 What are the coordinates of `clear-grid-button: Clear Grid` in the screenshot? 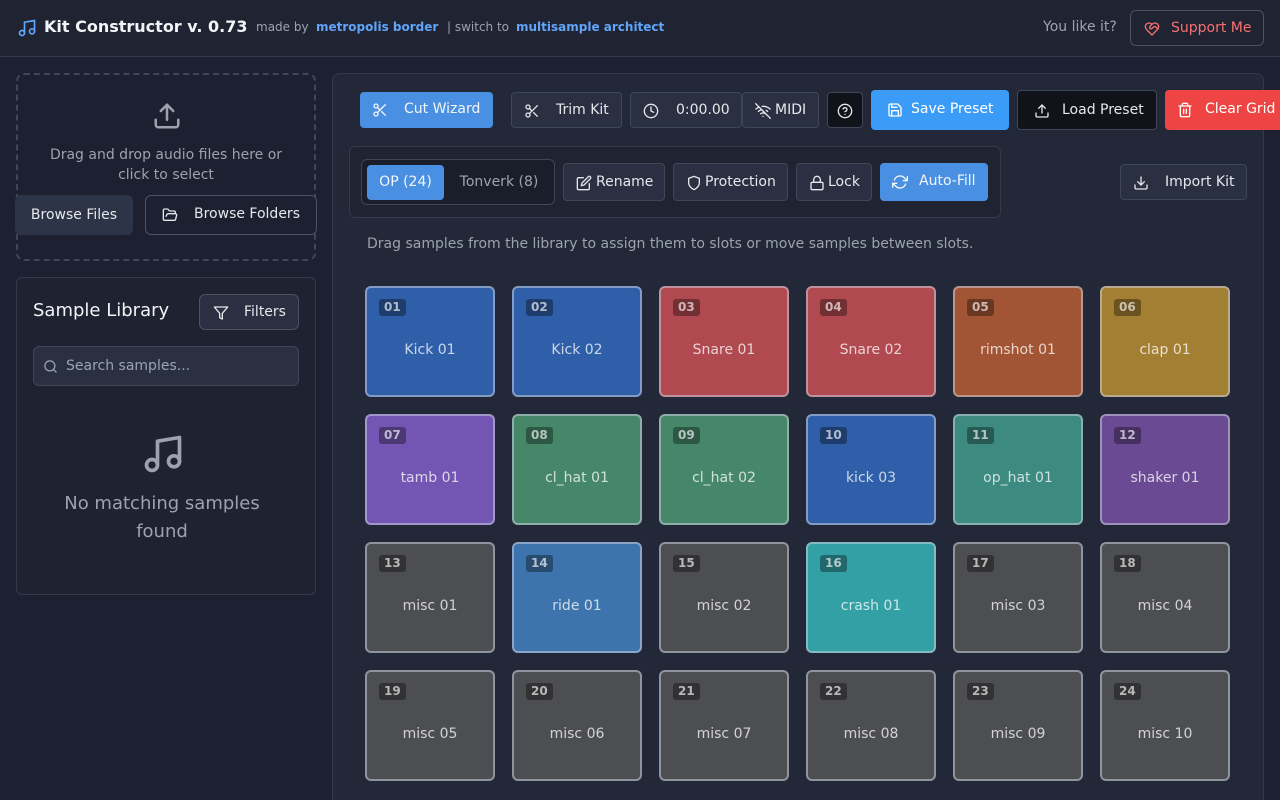 It's located at (1222, 110).